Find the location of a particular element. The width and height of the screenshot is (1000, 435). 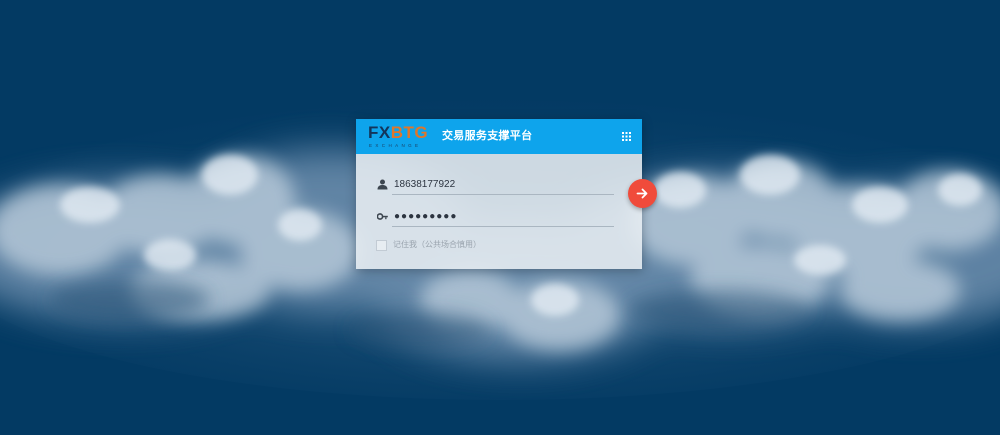

user-icon is located at coordinates (382, 184).